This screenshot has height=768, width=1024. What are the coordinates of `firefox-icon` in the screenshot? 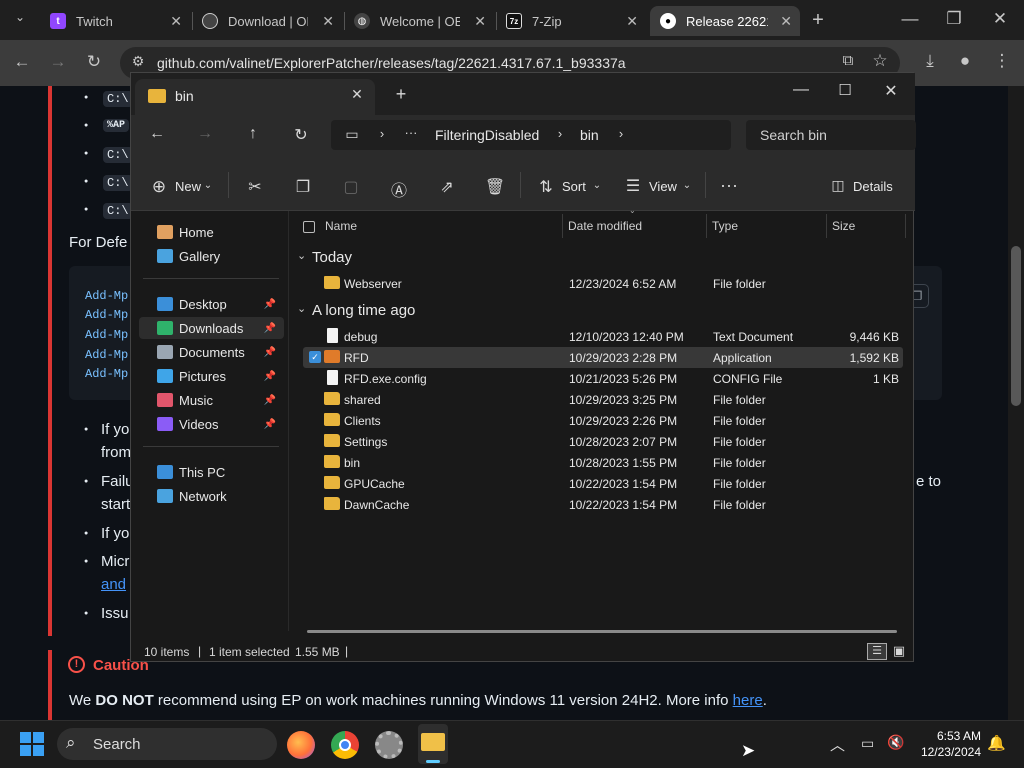 It's located at (301, 745).